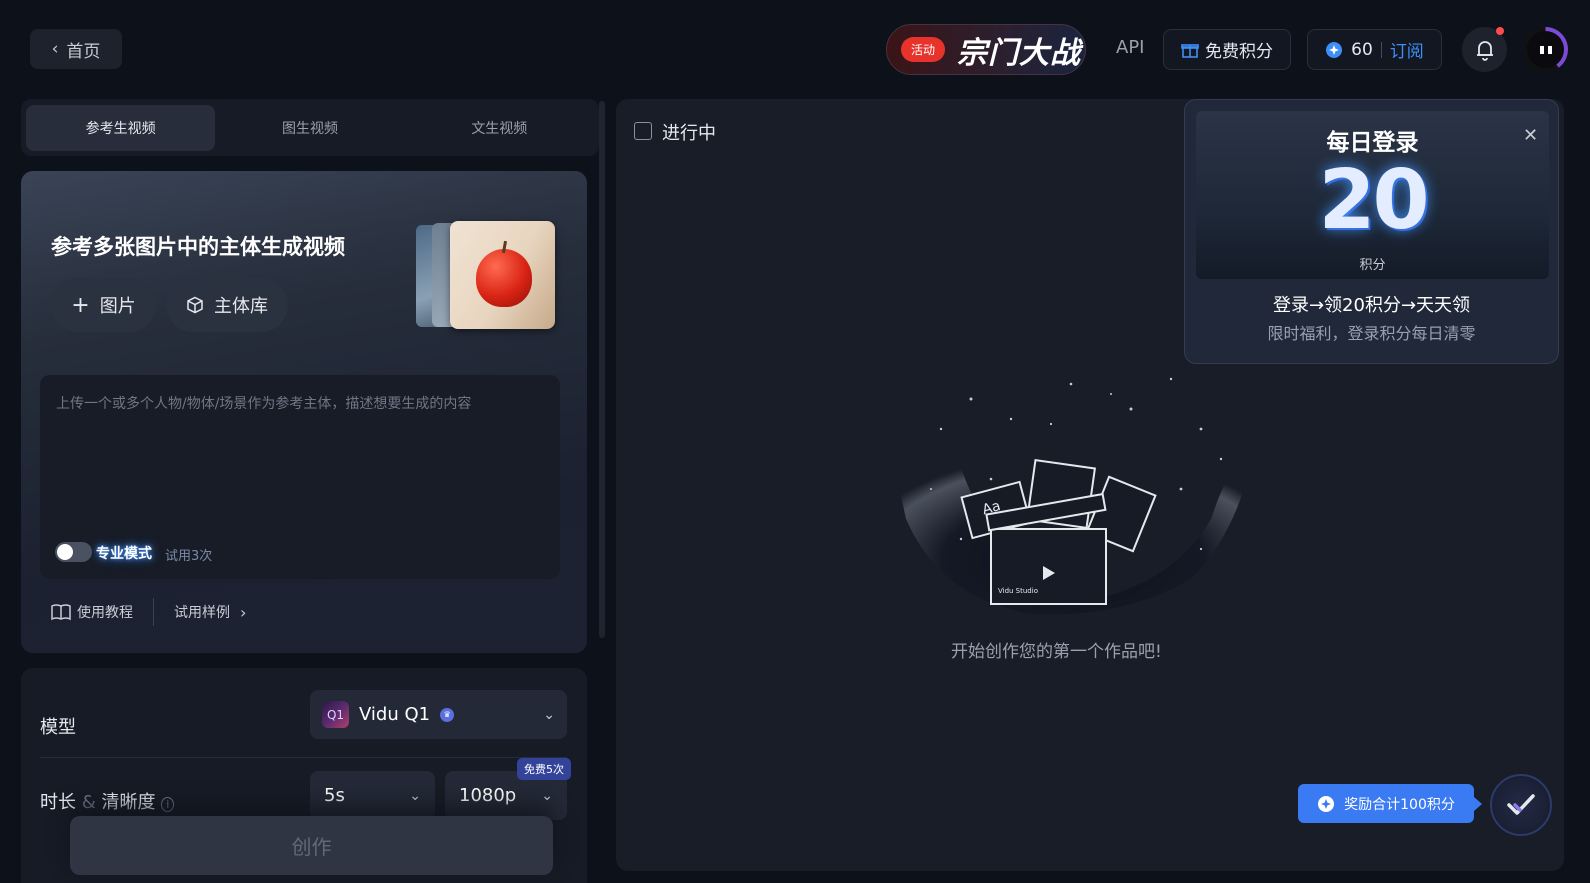  Describe the element at coordinates (438, 714) in the screenshot. I see `model-select: Q1 Vidu Q1 ♛ ⌄` at that location.